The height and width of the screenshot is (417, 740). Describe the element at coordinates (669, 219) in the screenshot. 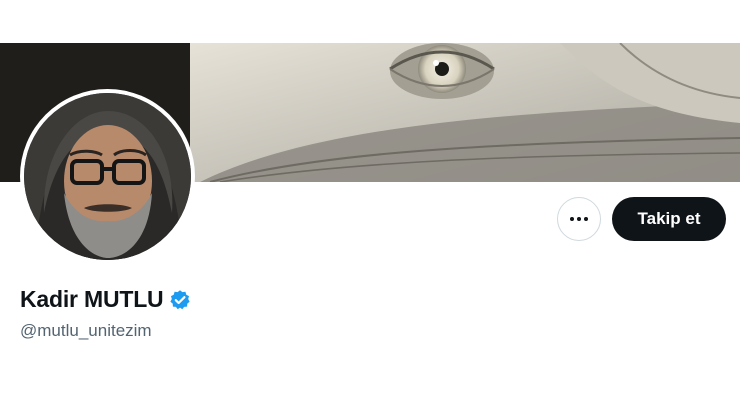

I see `follow-button: Takip et` at that location.